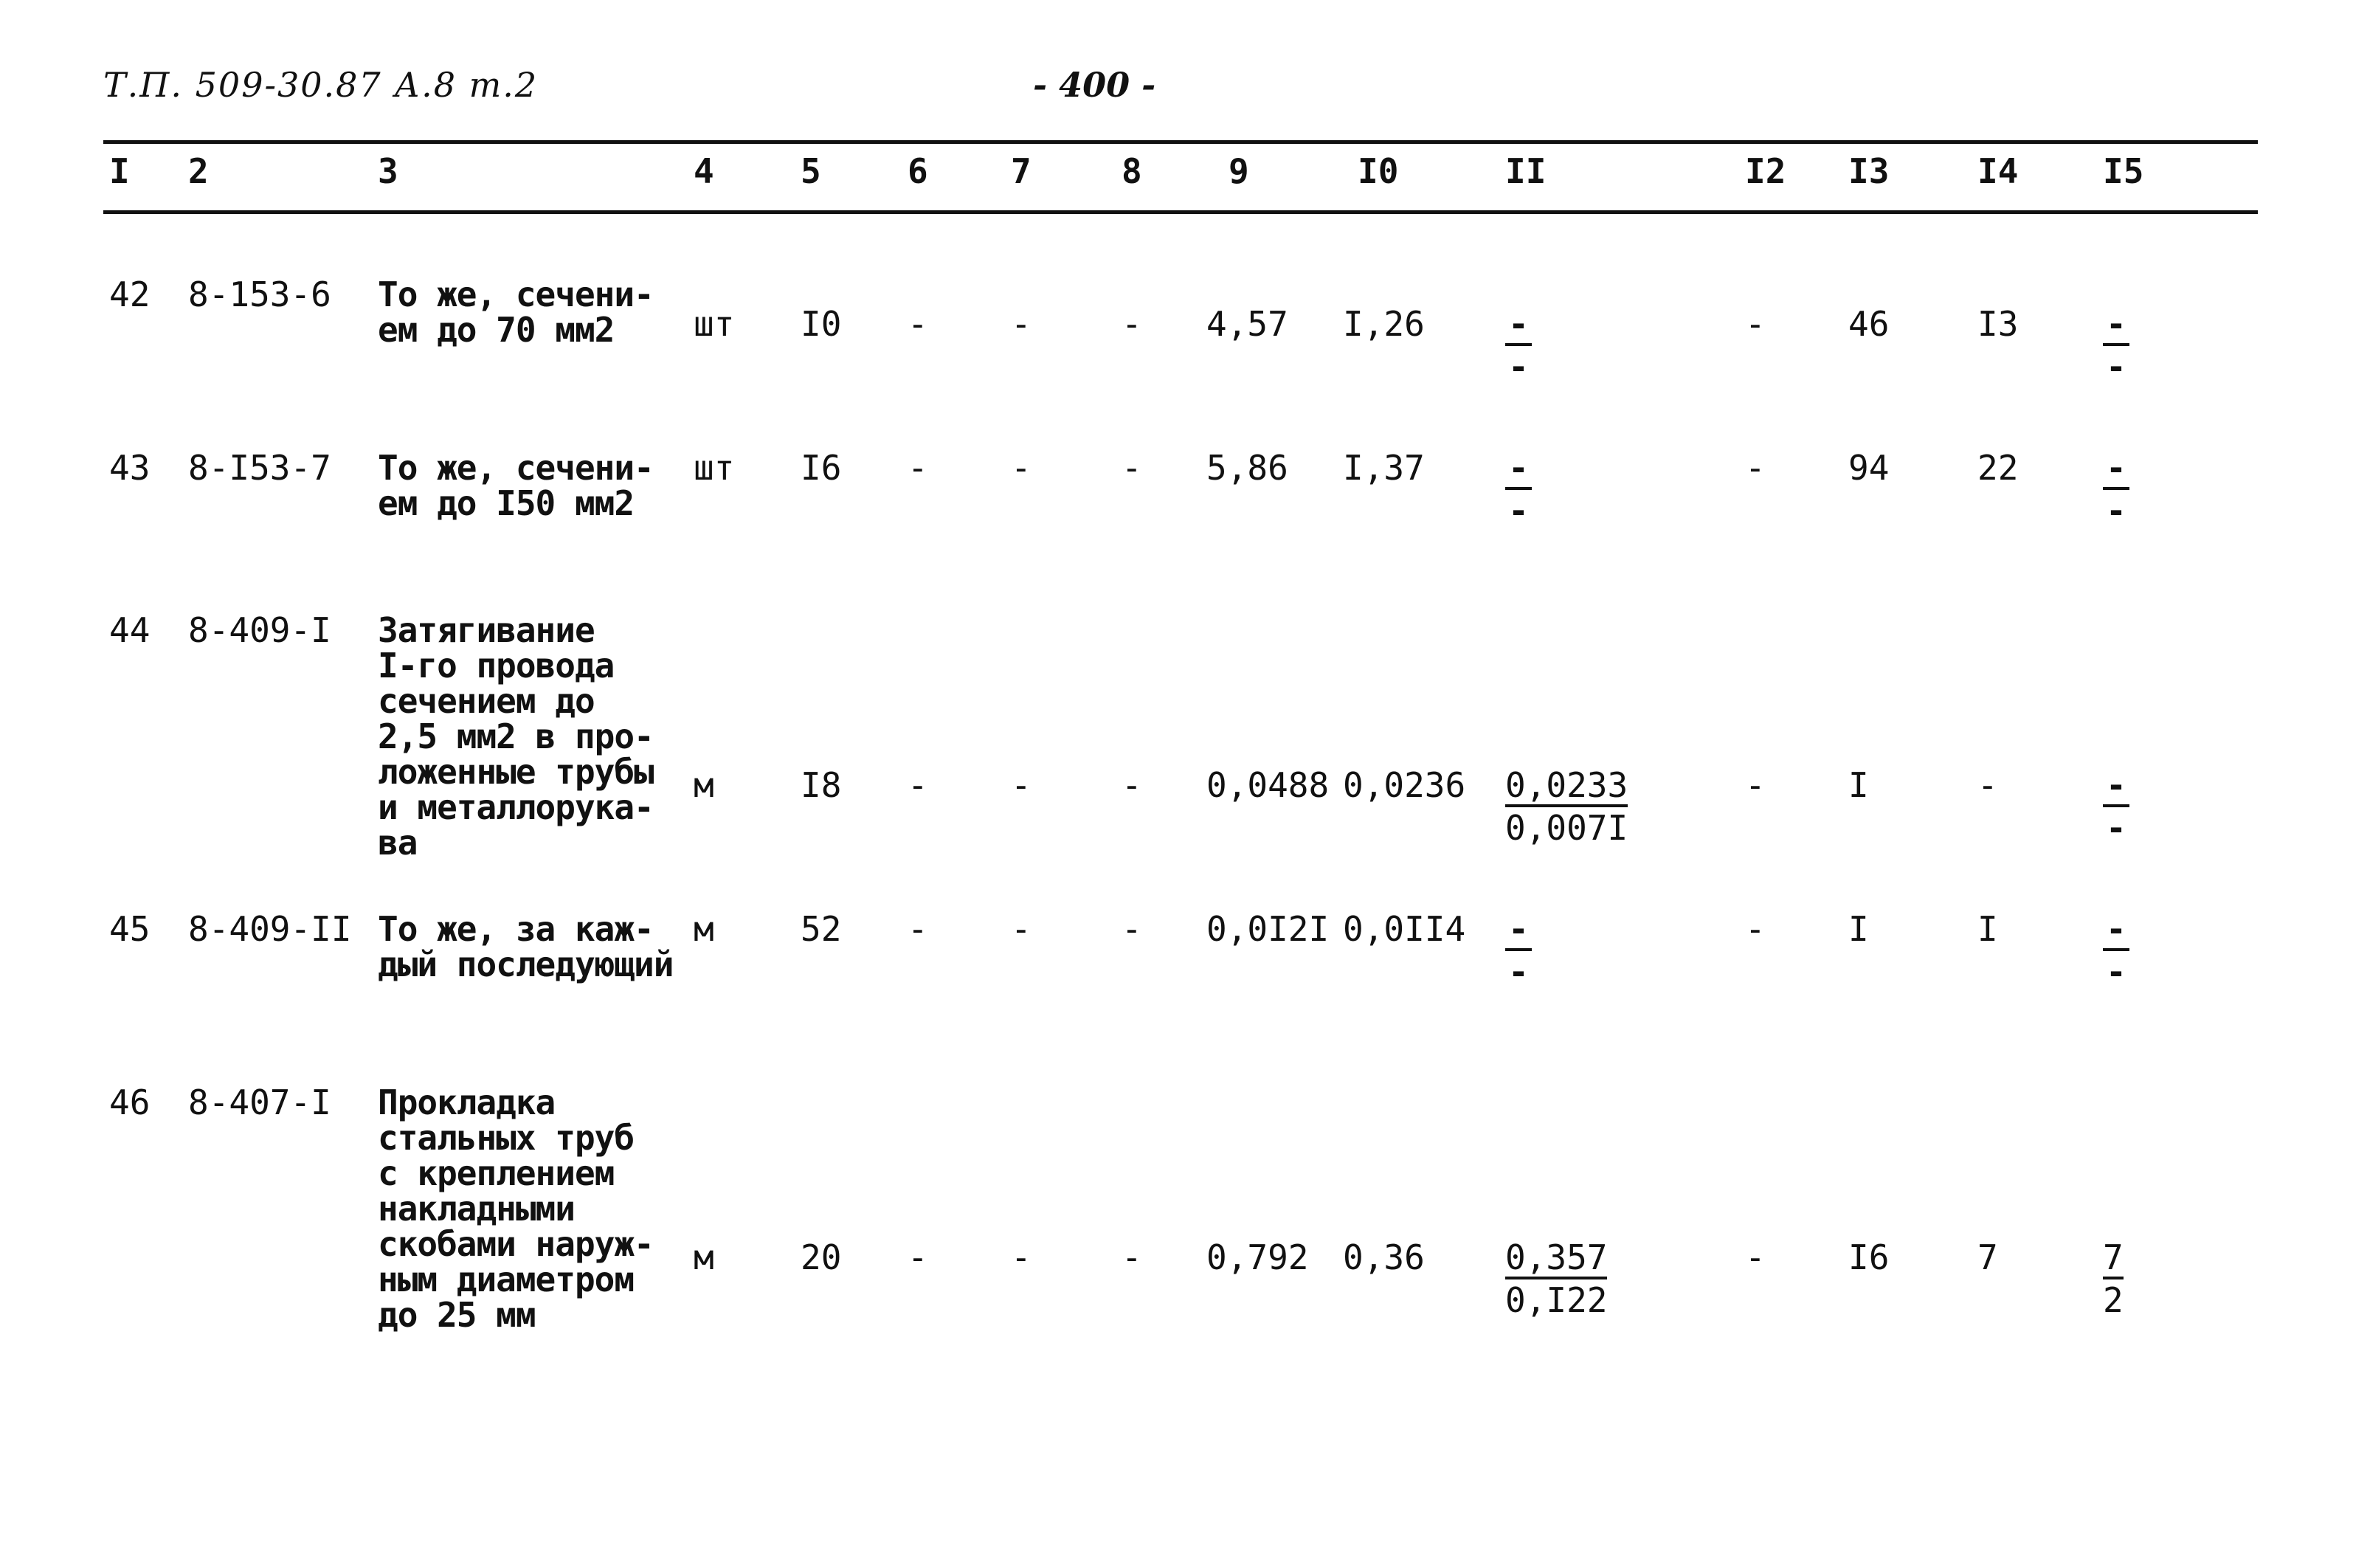 This screenshot has width=2353, height=1568. What do you see at coordinates (1869, 1257) in the screenshot?
I see `col-13-value: I6` at bounding box center [1869, 1257].